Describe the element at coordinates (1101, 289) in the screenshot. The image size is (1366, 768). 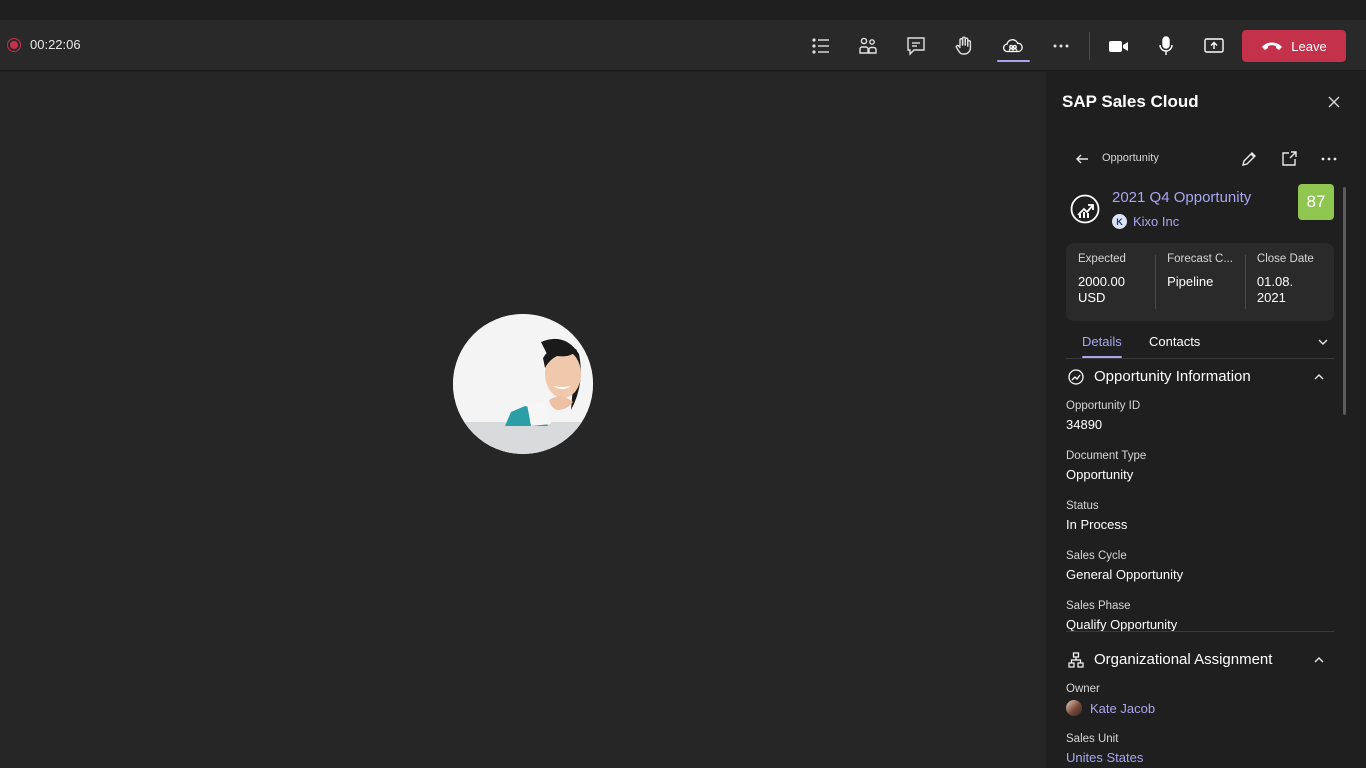
I see `kpi-value: 2000.00 USD` at that location.